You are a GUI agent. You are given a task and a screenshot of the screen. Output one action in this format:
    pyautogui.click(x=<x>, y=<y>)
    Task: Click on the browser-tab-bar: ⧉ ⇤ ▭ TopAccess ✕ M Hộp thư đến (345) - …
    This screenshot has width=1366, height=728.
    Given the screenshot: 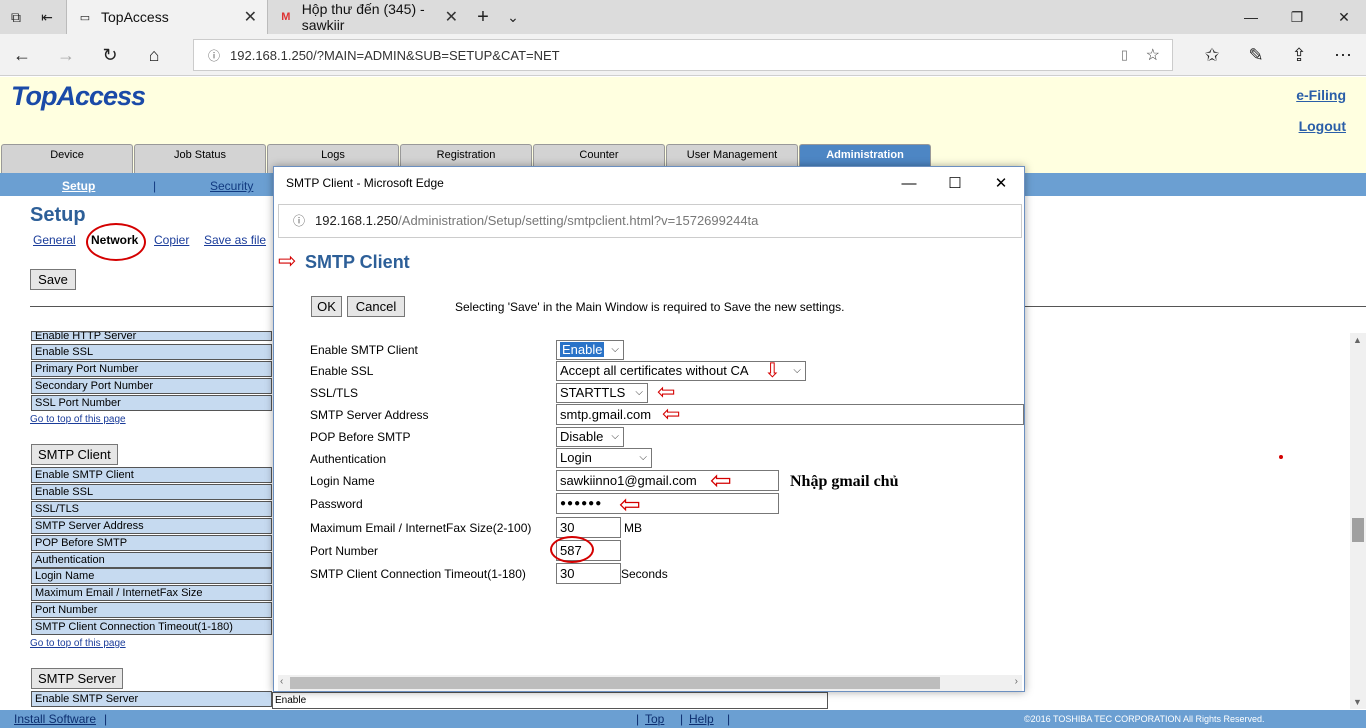 What is the action you would take?
    pyautogui.click(x=683, y=17)
    